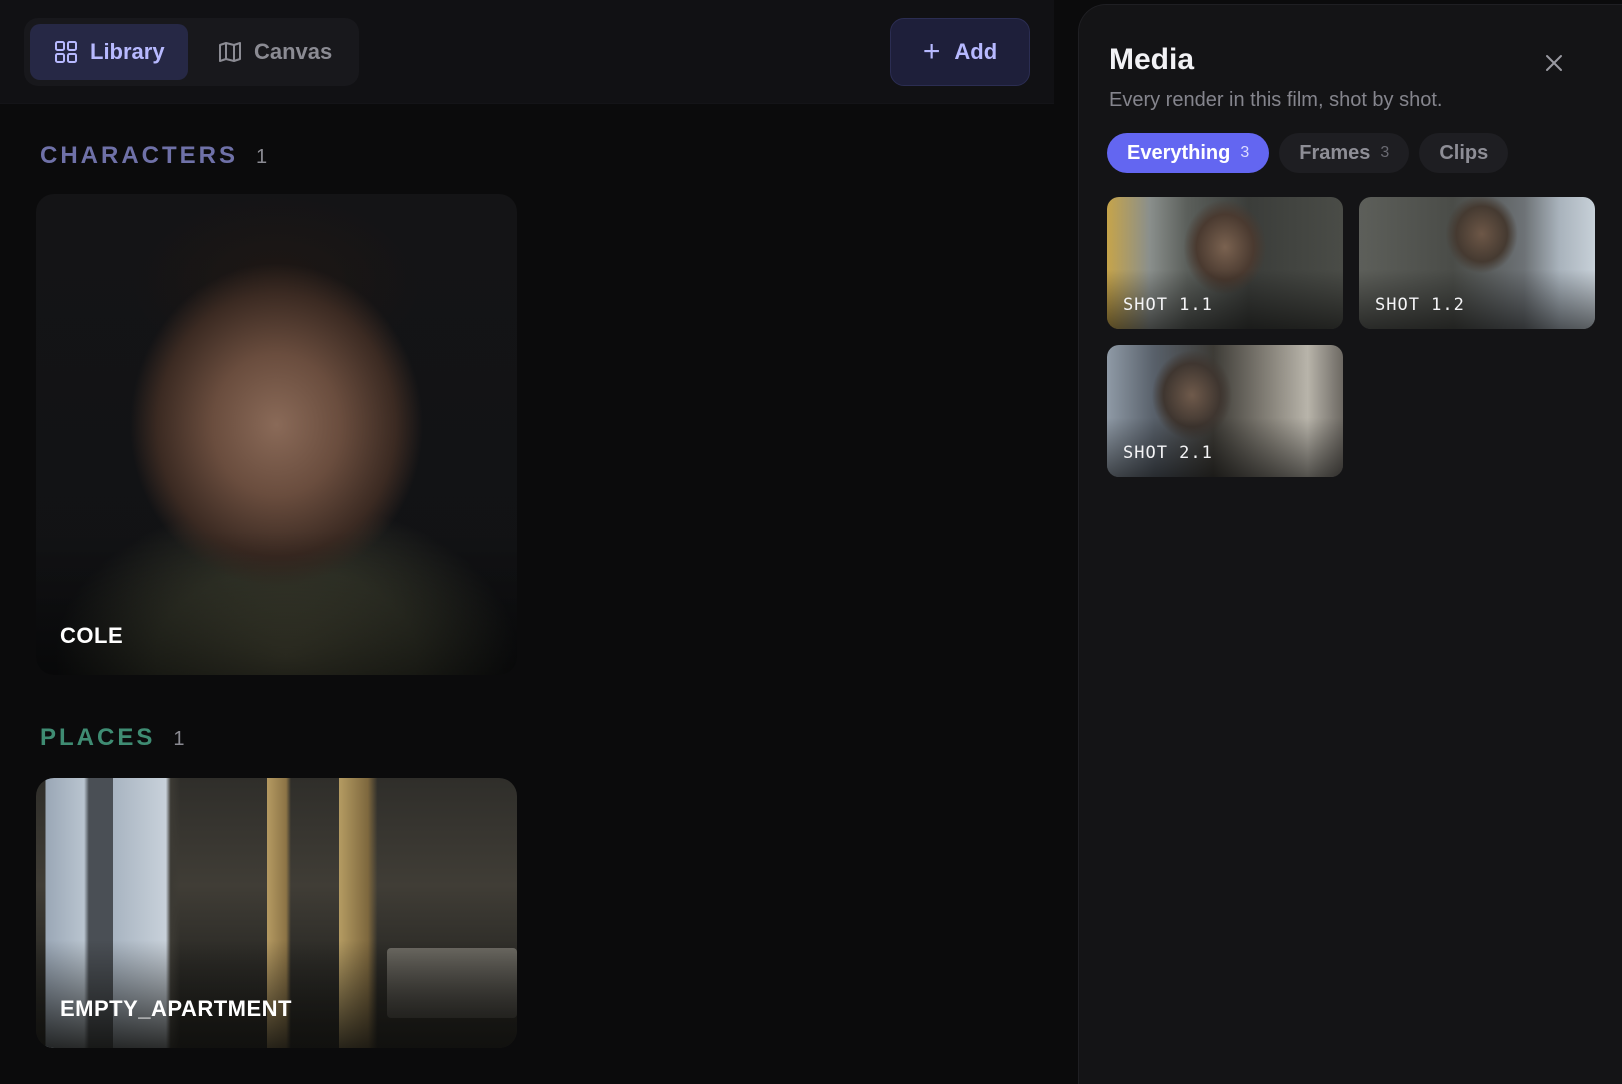 The width and height of the screenshot is (1622, 1084). What do you see at coordinates (1335, 152) in the screenshot?
I see `filter-label: Frames` at bounding box center [1335, 152].